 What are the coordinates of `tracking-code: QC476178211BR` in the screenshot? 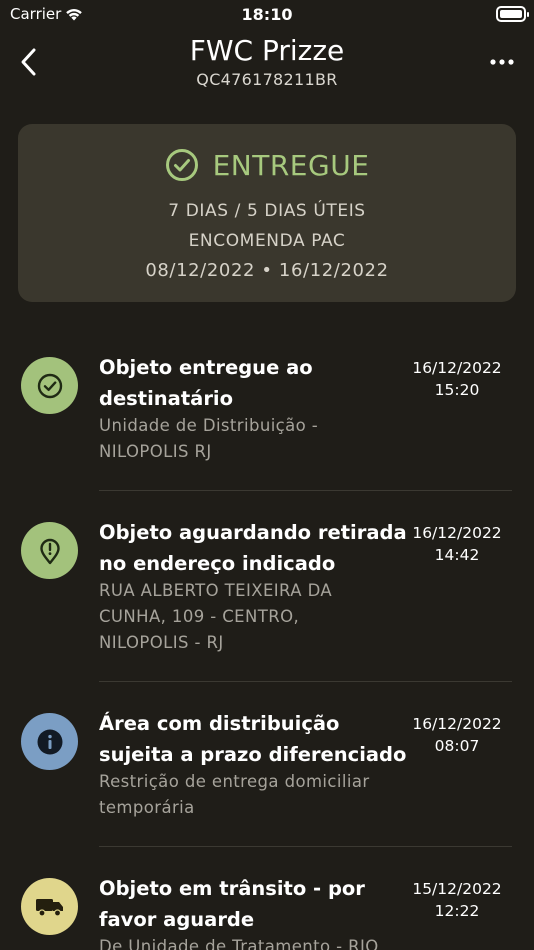 It's located at (267, 79).